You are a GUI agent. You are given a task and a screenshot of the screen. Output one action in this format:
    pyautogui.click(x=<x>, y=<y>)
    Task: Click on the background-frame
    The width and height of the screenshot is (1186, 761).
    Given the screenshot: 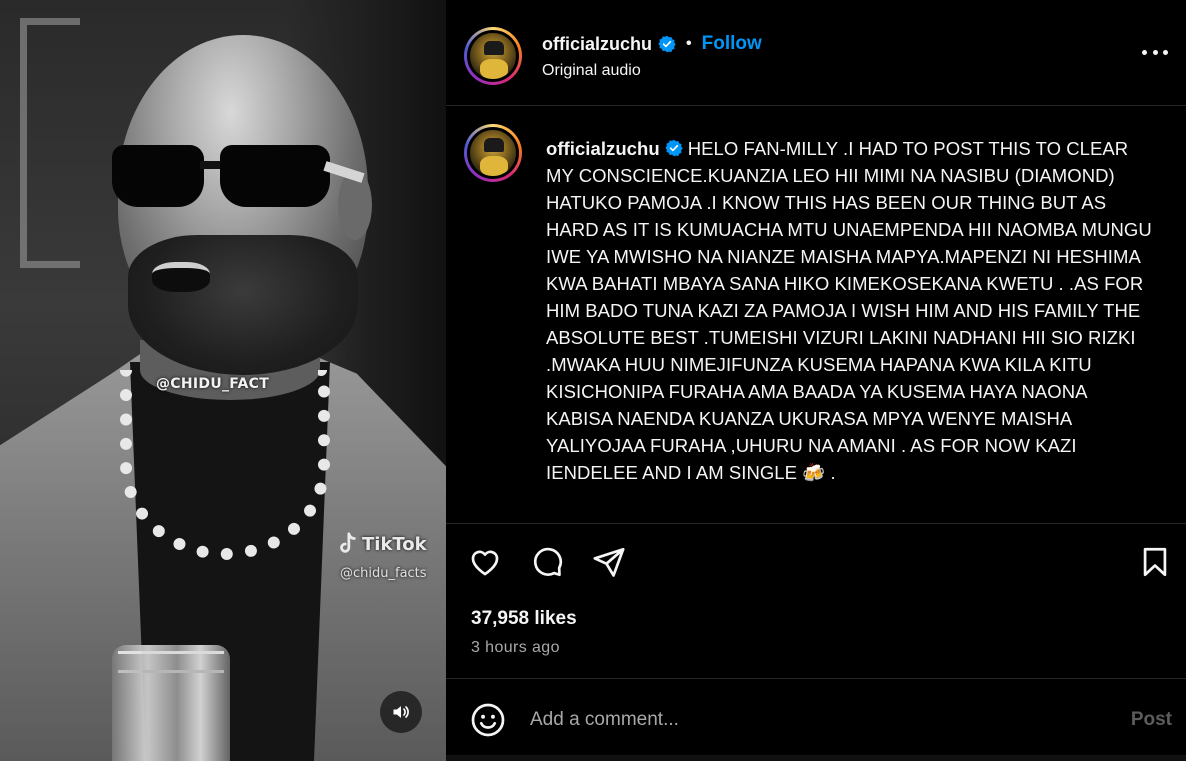 What is the action you would take?
    pyautogui.click(x=50, y=143)
    